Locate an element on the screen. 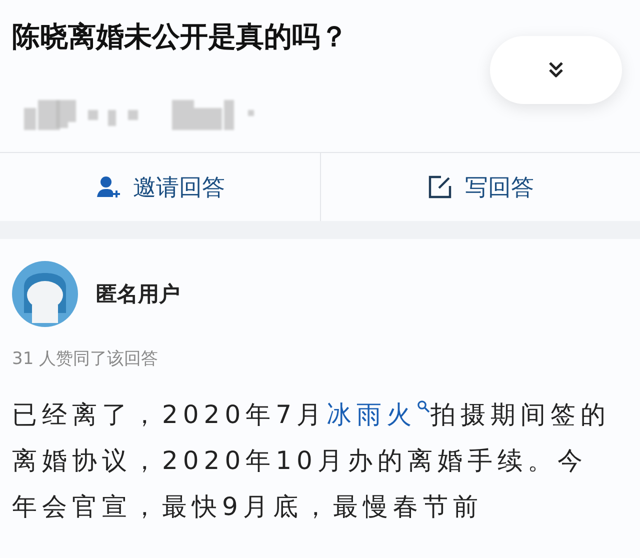 This screenshot has width=640, height=558. avatar is located at coordinates (45, 294).